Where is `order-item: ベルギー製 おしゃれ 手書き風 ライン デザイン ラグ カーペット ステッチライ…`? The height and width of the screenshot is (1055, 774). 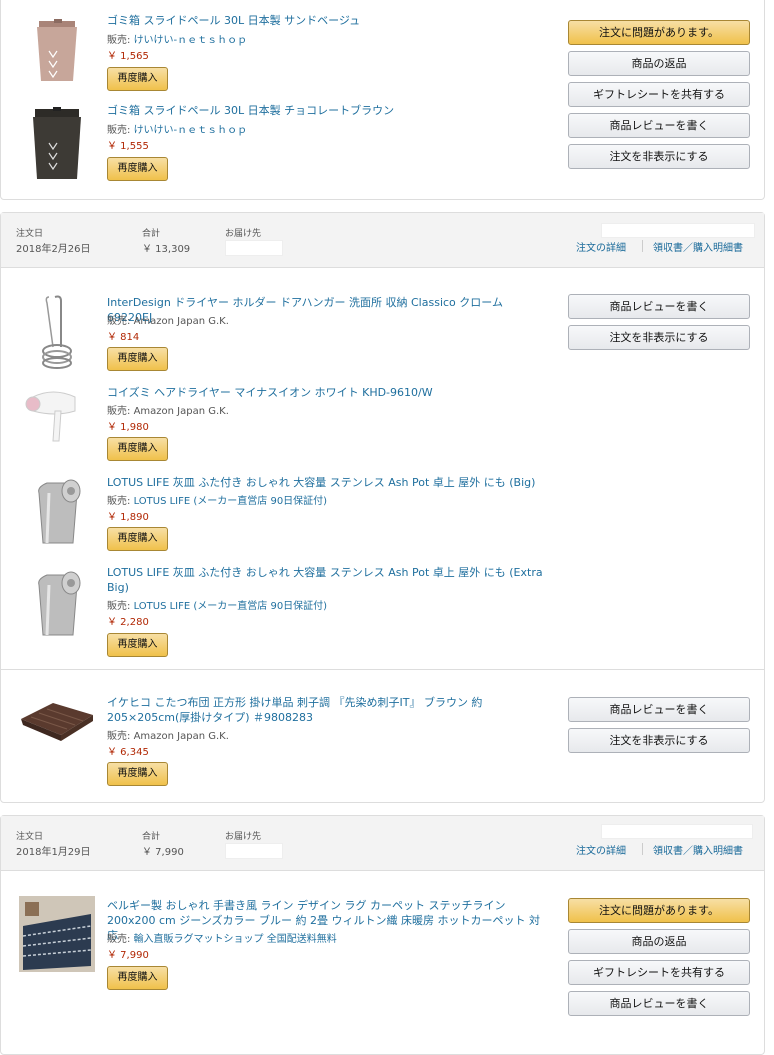 order-item: ベルギー製 おしゃれ 手書き風 ライン デザイン ラグ カーペット ステッチライ… is located at coordinates (281, 951).